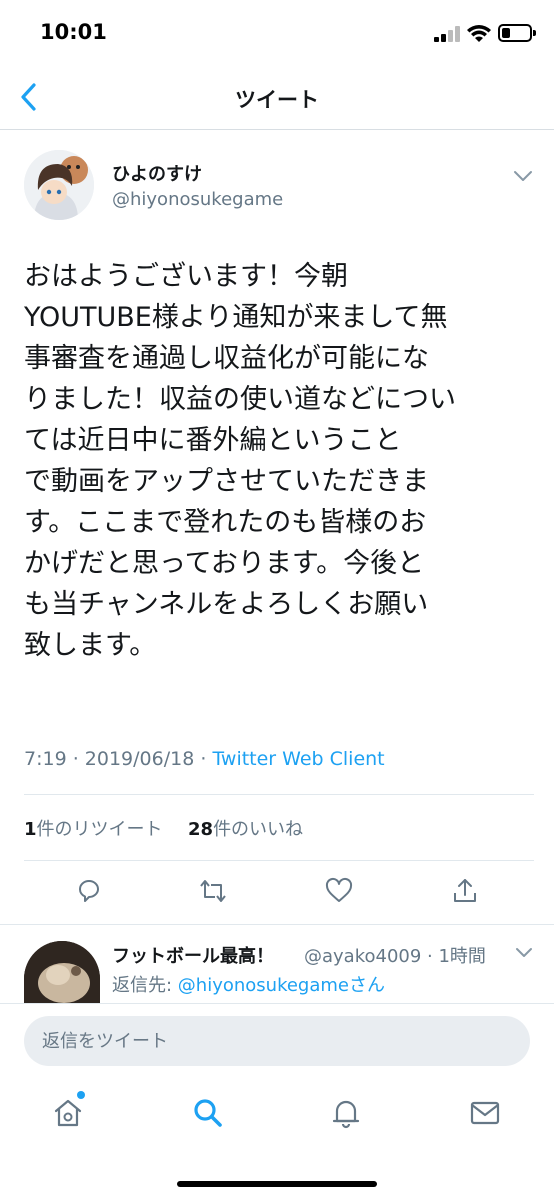  What do you see at coordinates (45, 759) in the screenshot?
I see `tweet-time: 7:19` at bounding box center [45, 759].